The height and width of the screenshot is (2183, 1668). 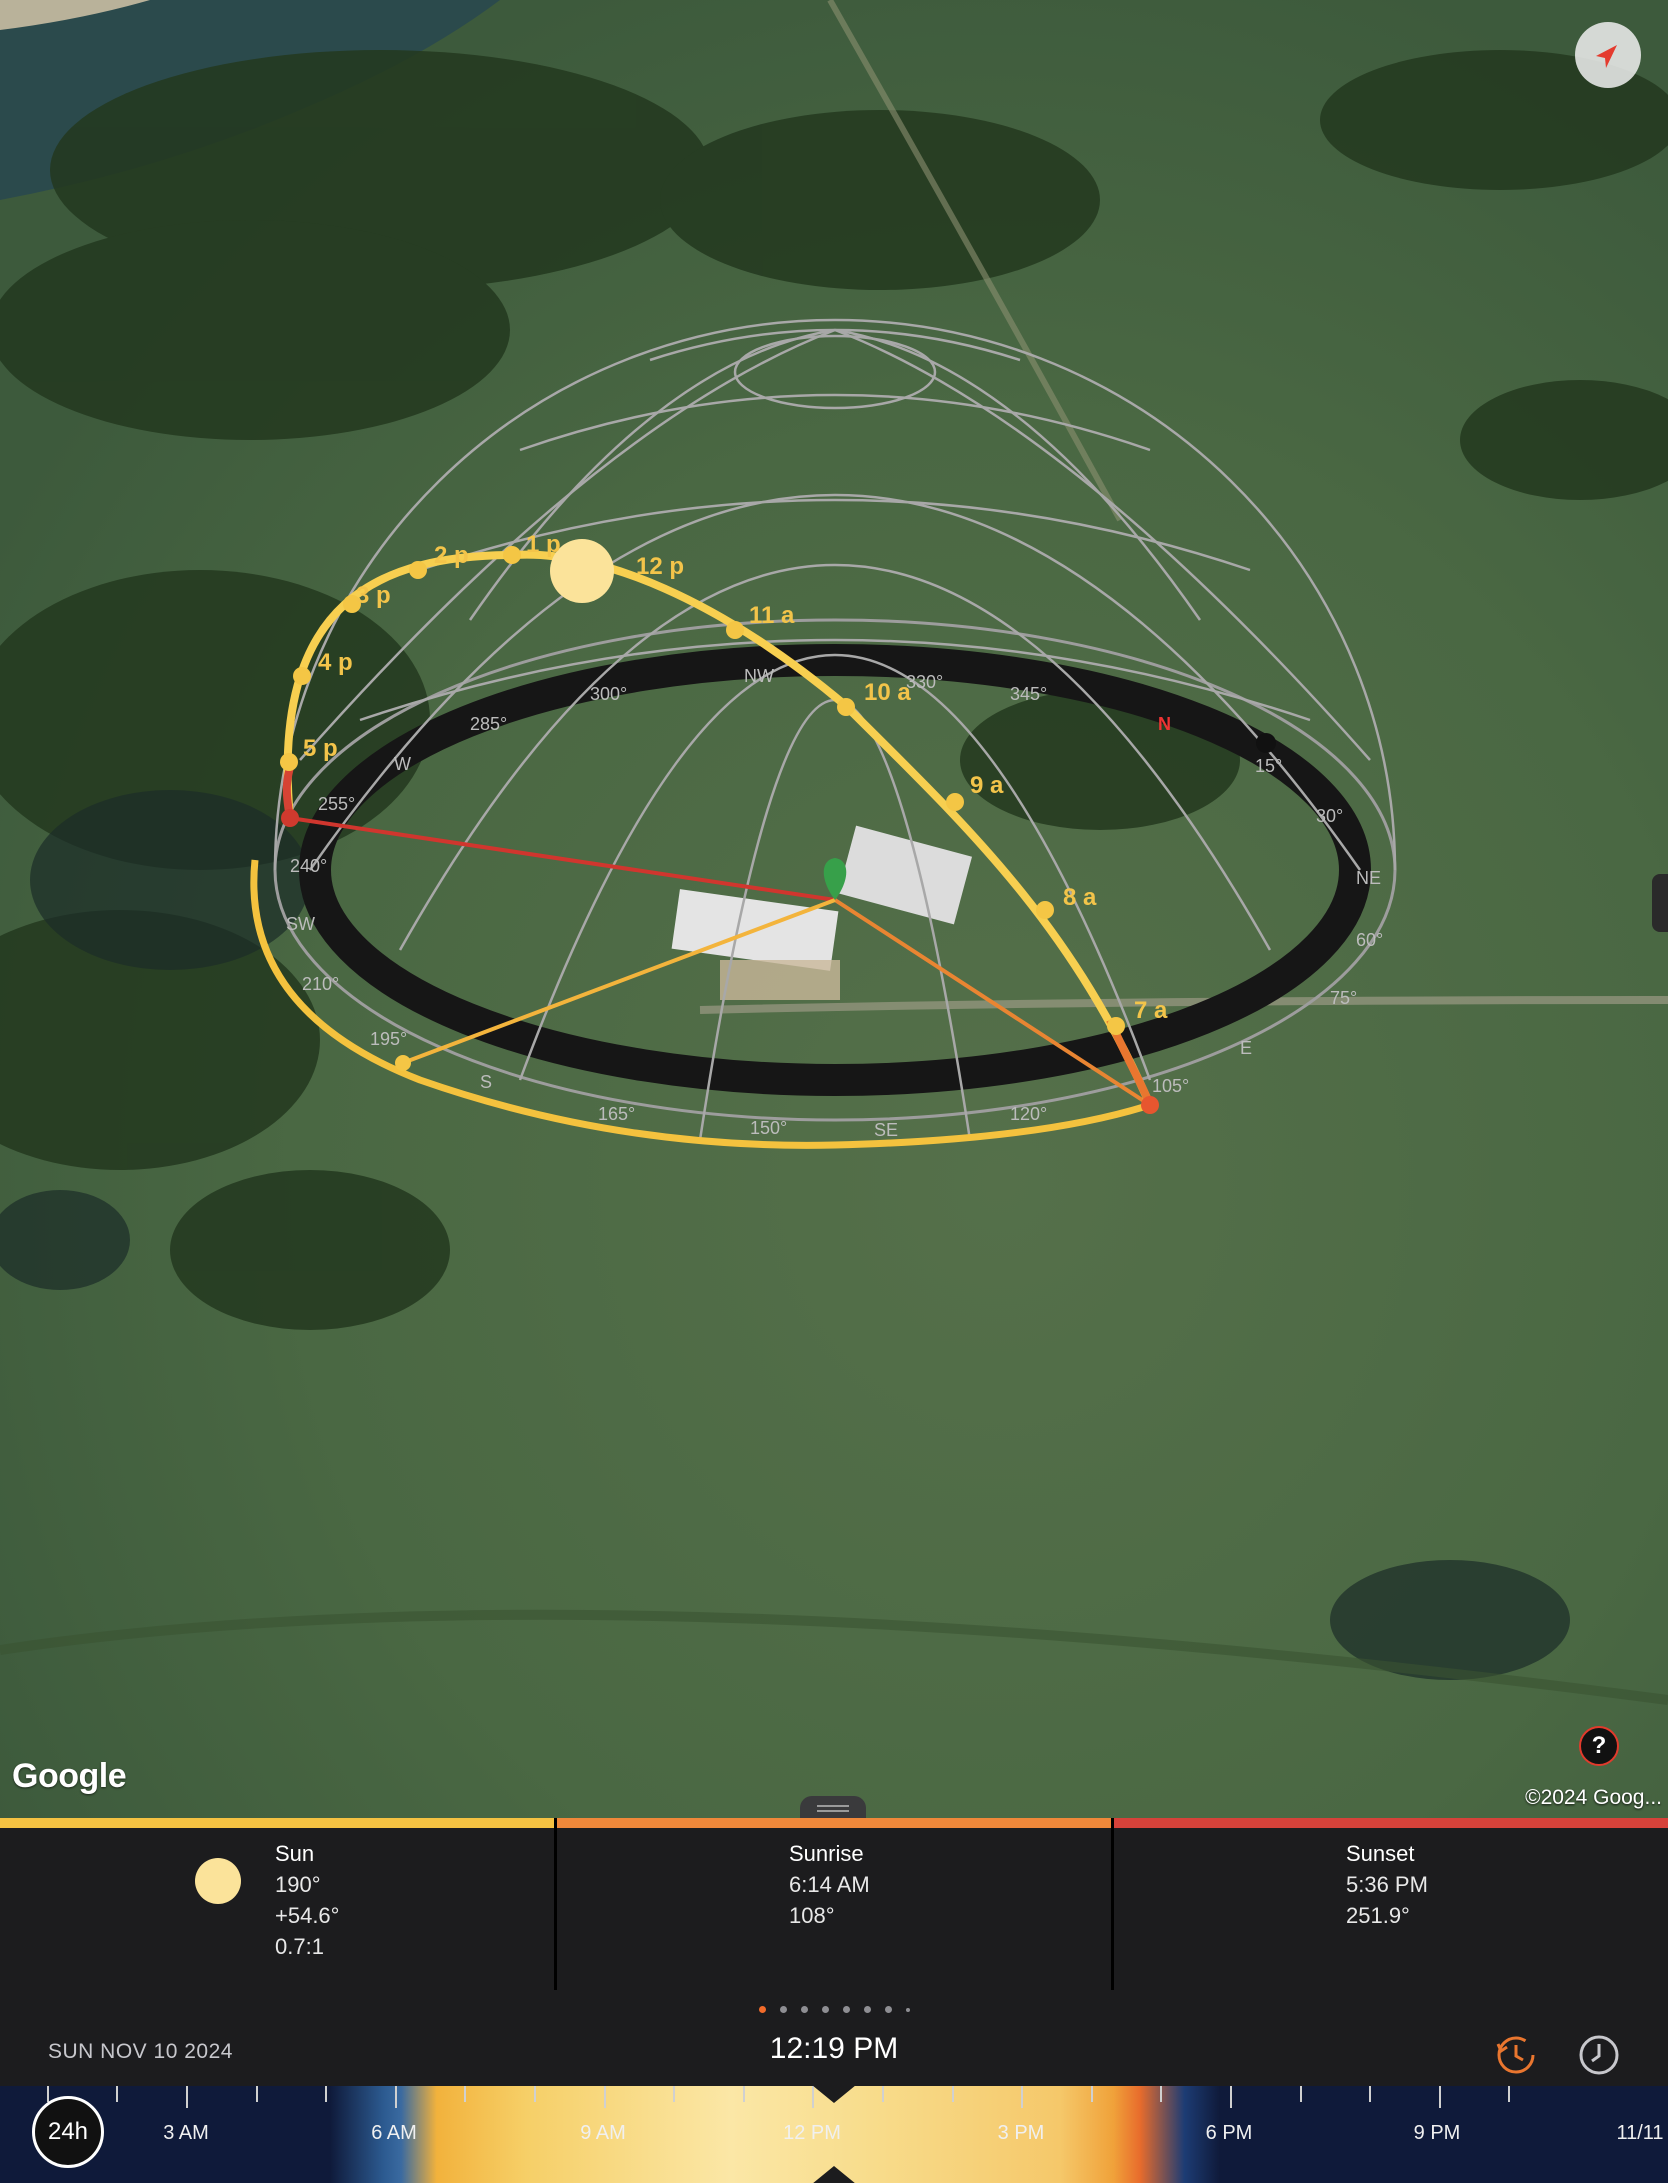 I want to click on 24h-toggle-button: 24h, so click(x=68, y=2132).